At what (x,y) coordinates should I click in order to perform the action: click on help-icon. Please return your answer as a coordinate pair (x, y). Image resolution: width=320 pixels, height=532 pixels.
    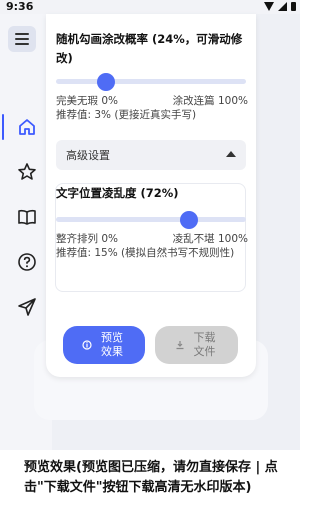
    Looking at the image, I should click on (27, 262).